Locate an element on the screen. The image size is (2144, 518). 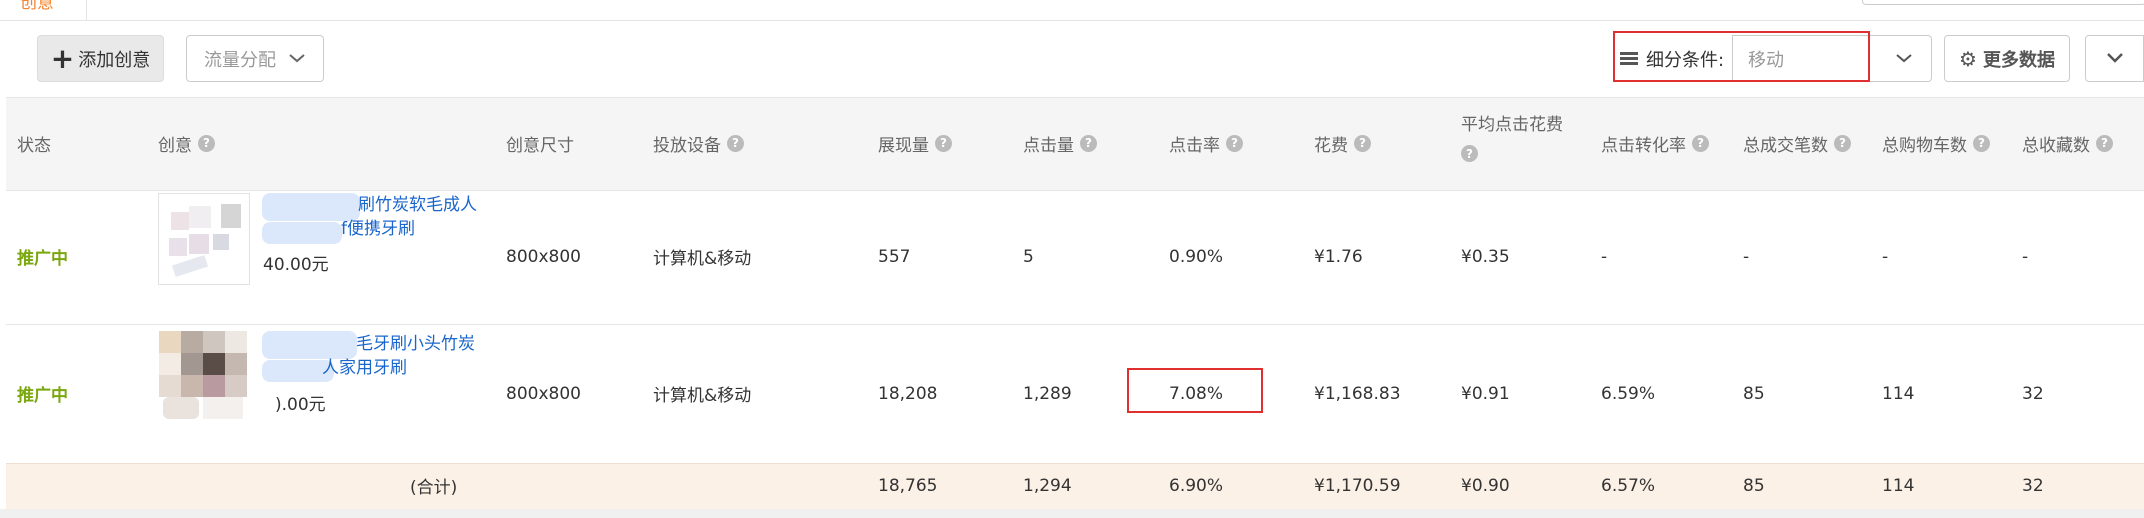
total-cost: ¥1,170.59 is located at coordinates (1357, 485).